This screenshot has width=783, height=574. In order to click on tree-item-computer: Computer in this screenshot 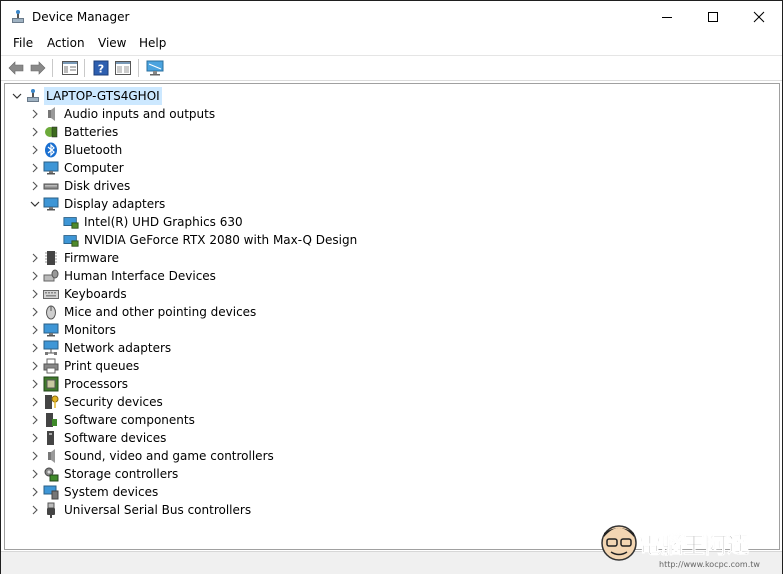, I will do `click(75, 168)`.